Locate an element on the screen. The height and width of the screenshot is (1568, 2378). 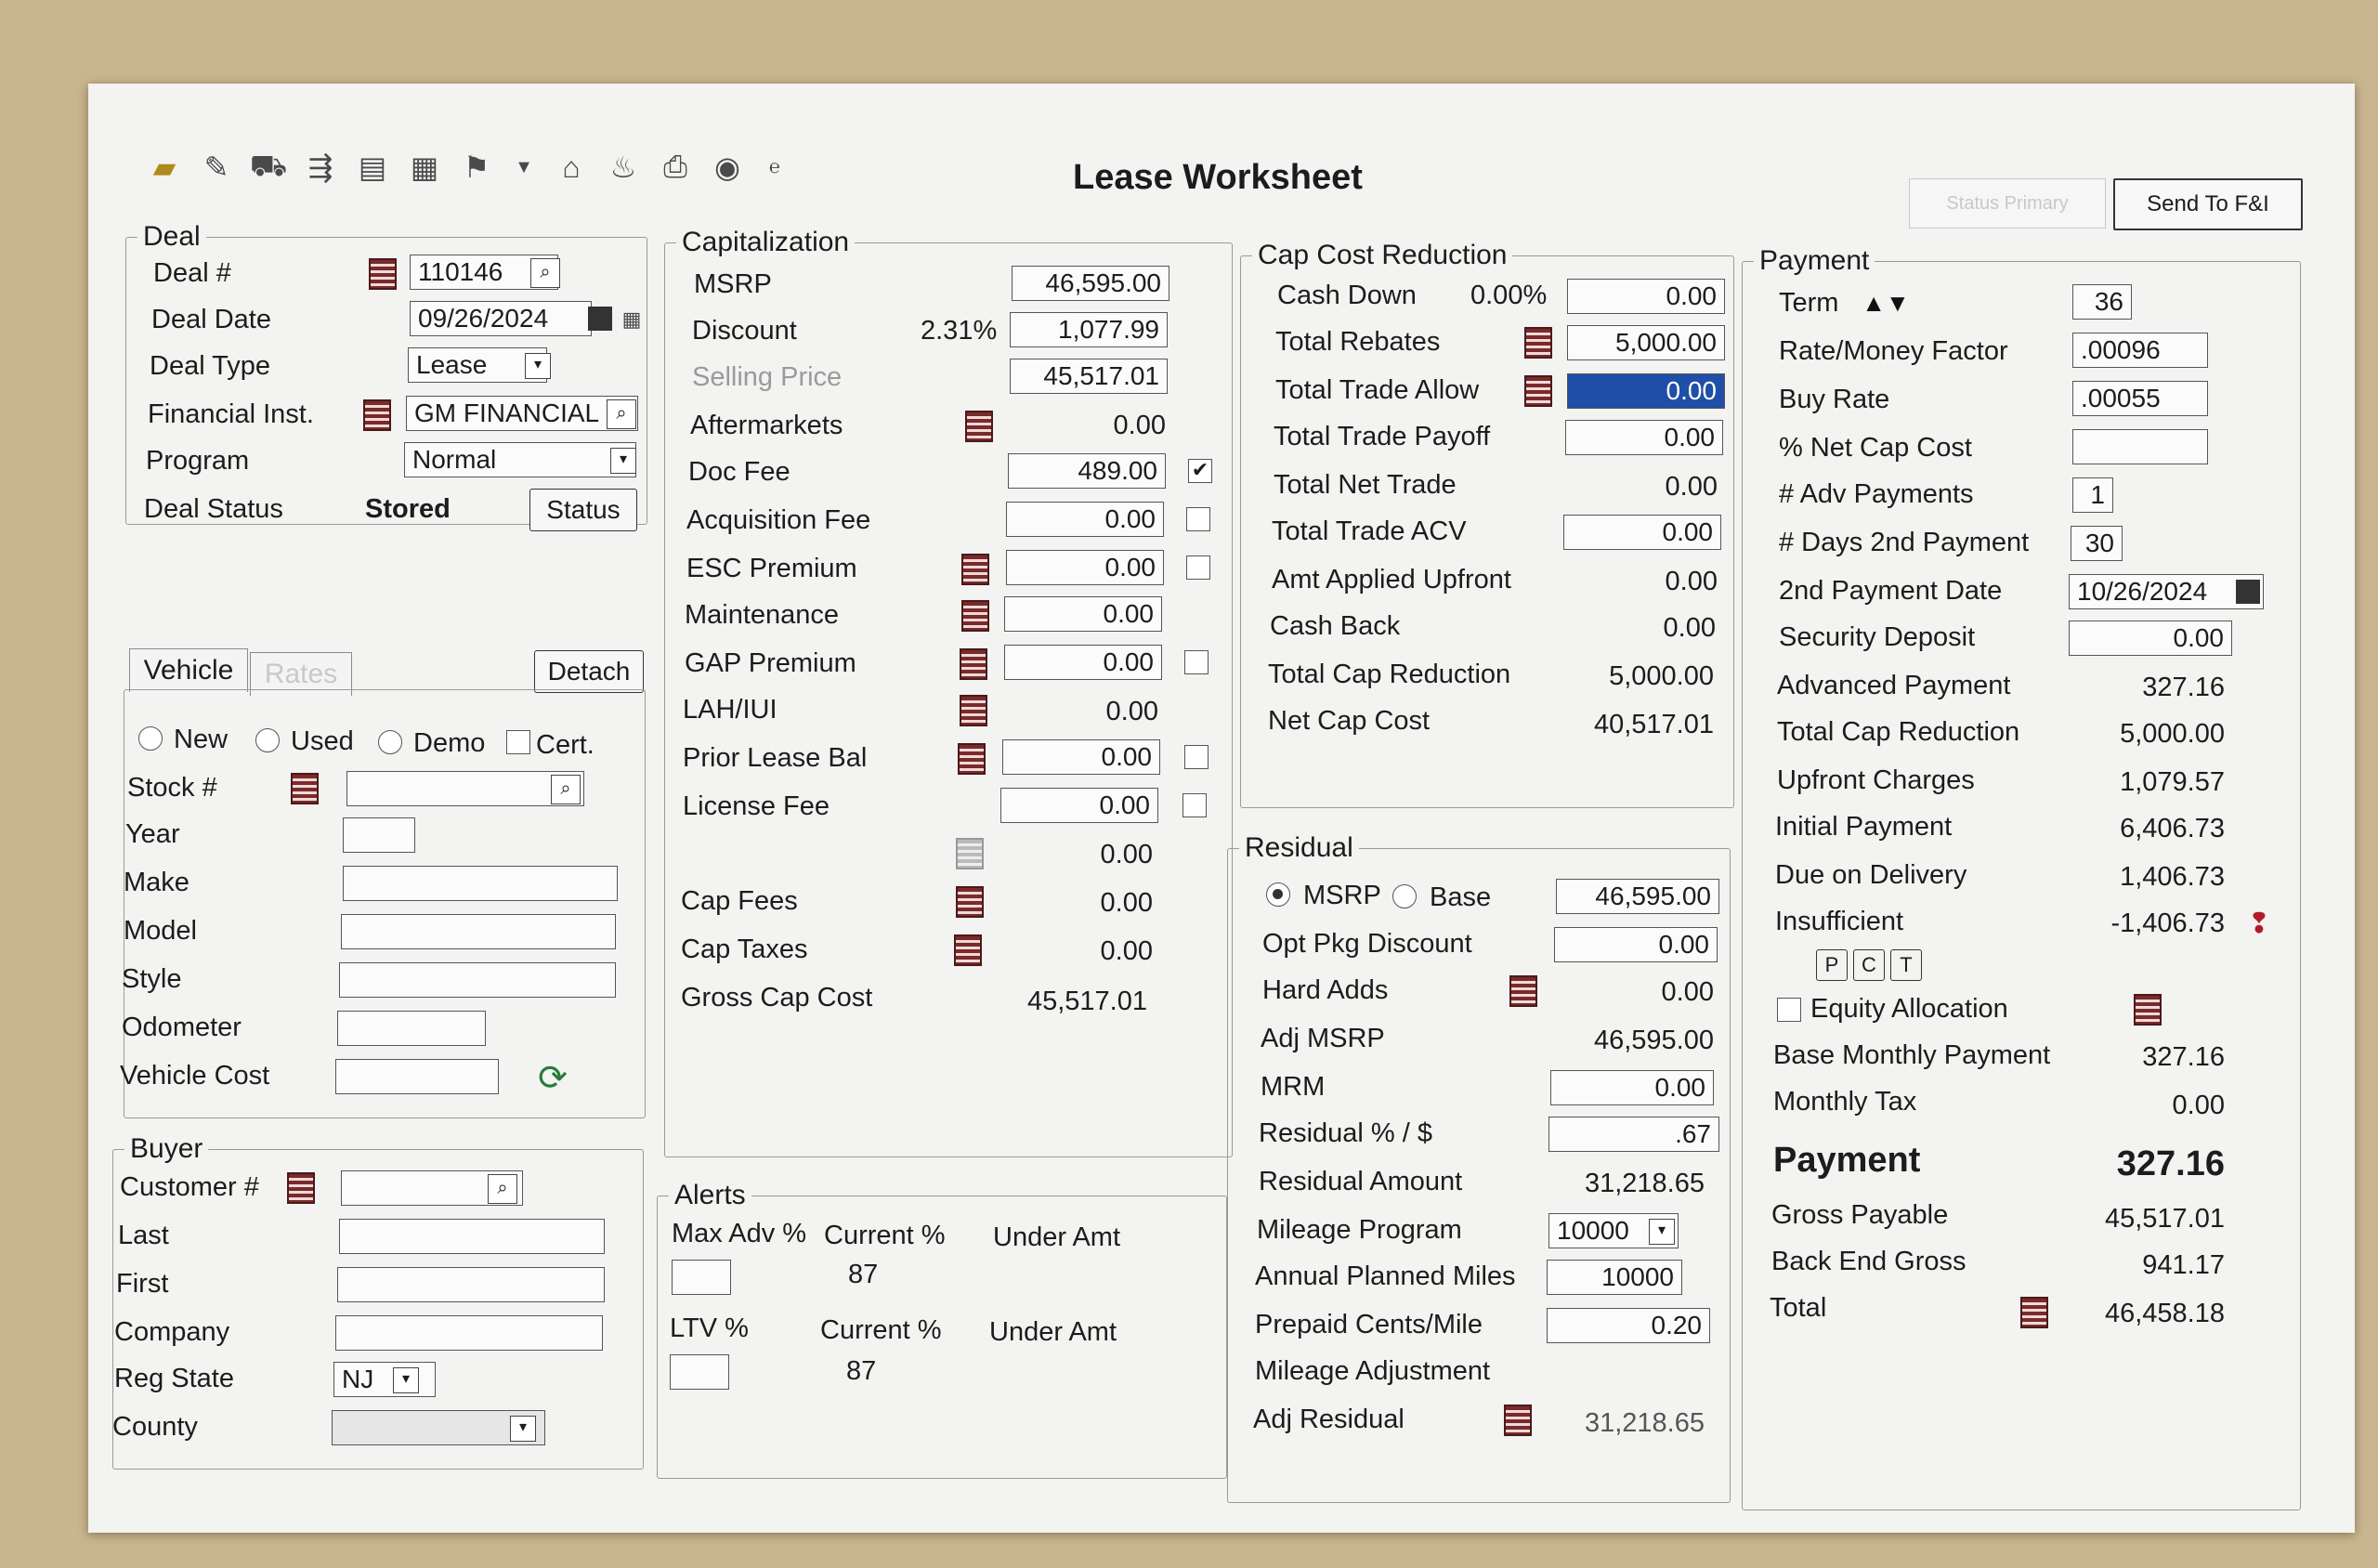
send-to-fi-button: Send To F&I is located at coordinates (2208, 204).